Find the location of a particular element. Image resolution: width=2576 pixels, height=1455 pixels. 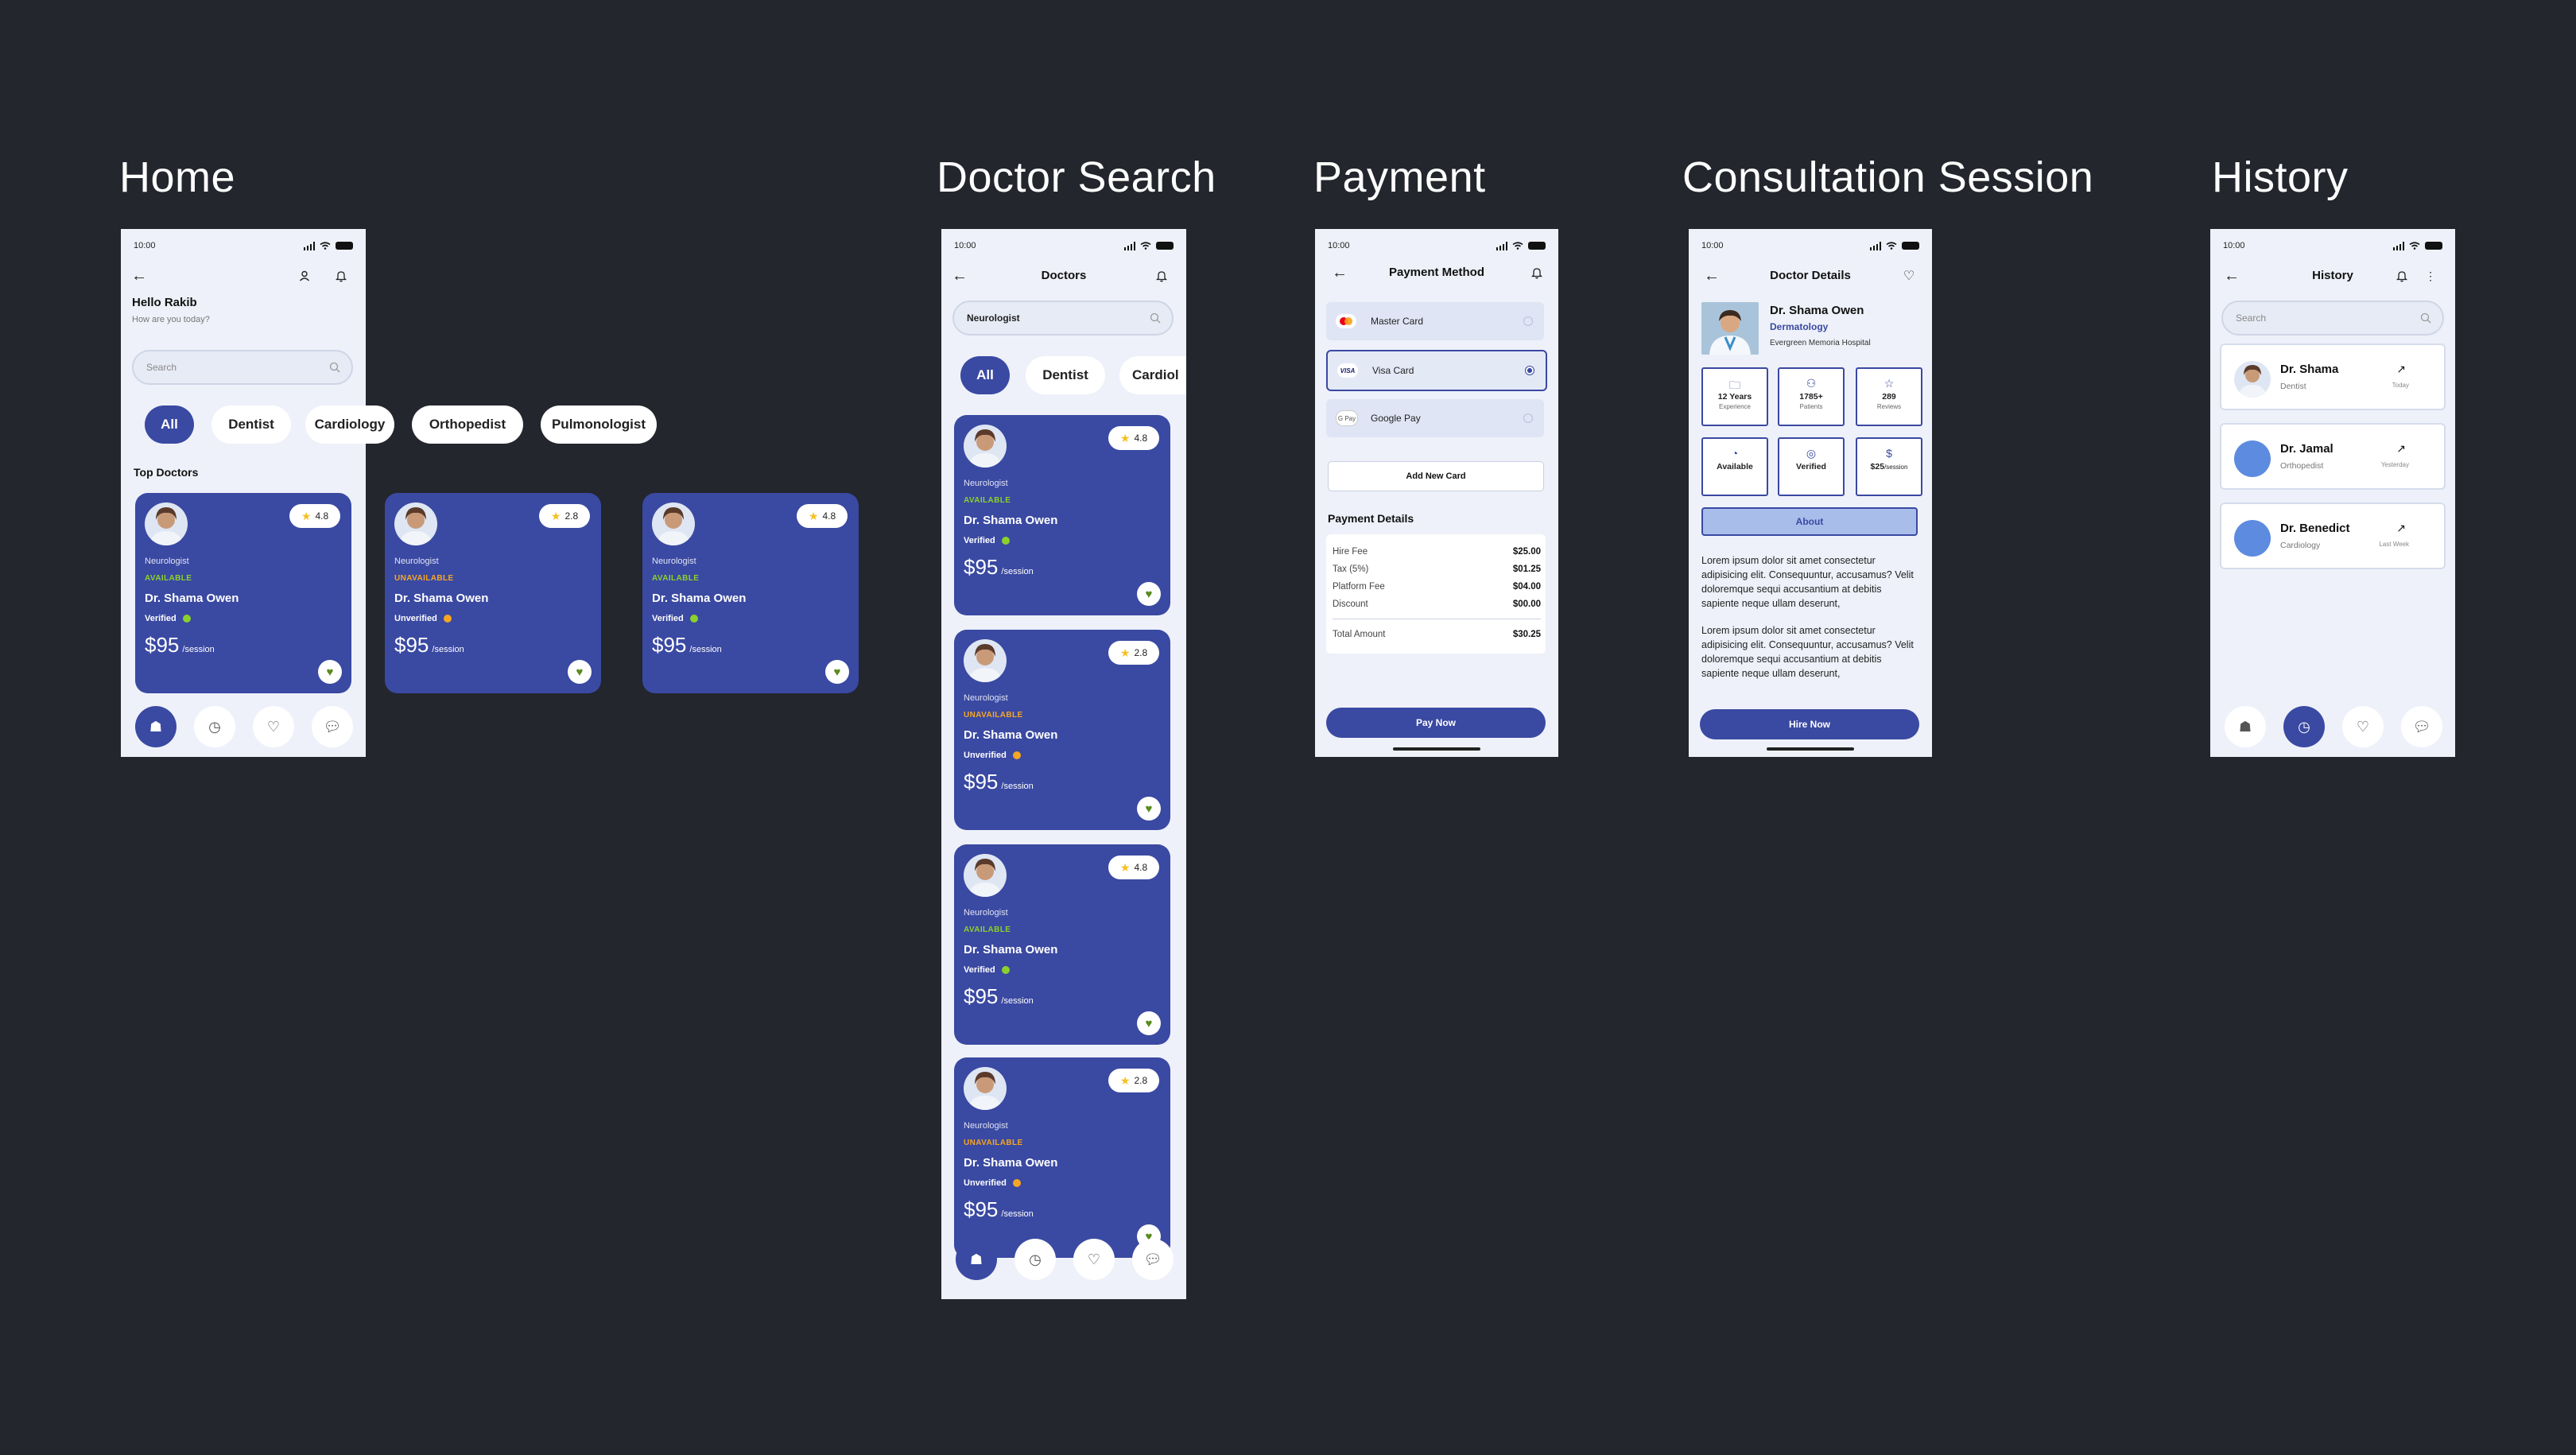

payment-line-discount: Discount $00.00 is located at coordinates (1437, 604).